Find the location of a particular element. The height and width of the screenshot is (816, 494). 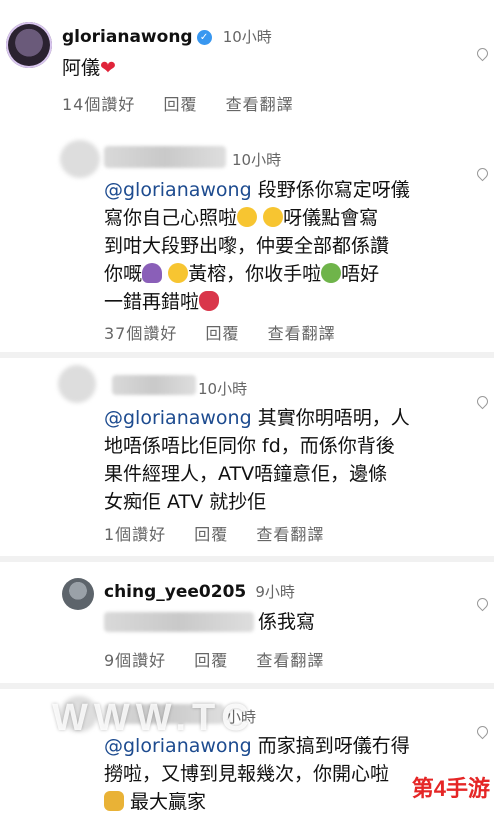

comment-actions: 9個讚好 回覆 查看翻譯 is located at coordinates (225, 659).